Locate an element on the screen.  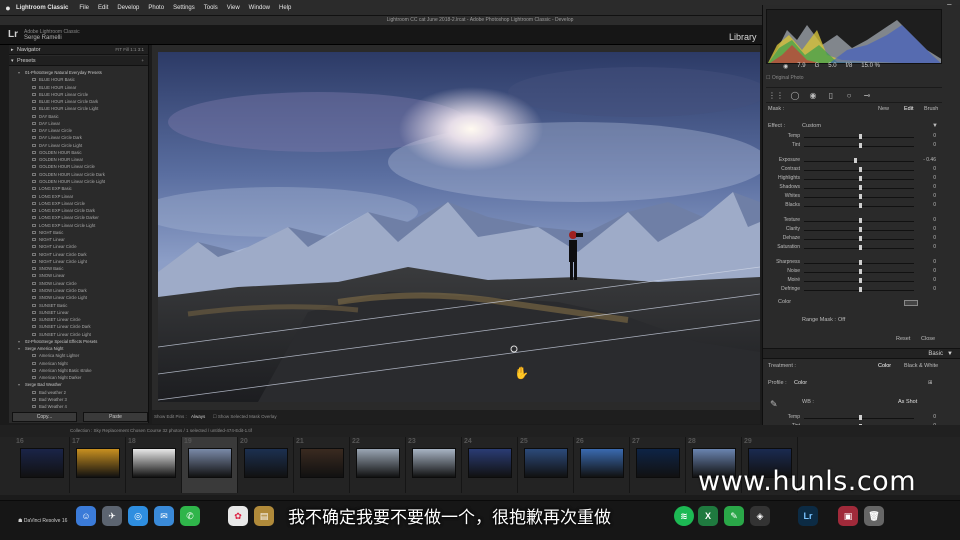
preset-item: SNOW Linear is located at coordinates (80, 275).